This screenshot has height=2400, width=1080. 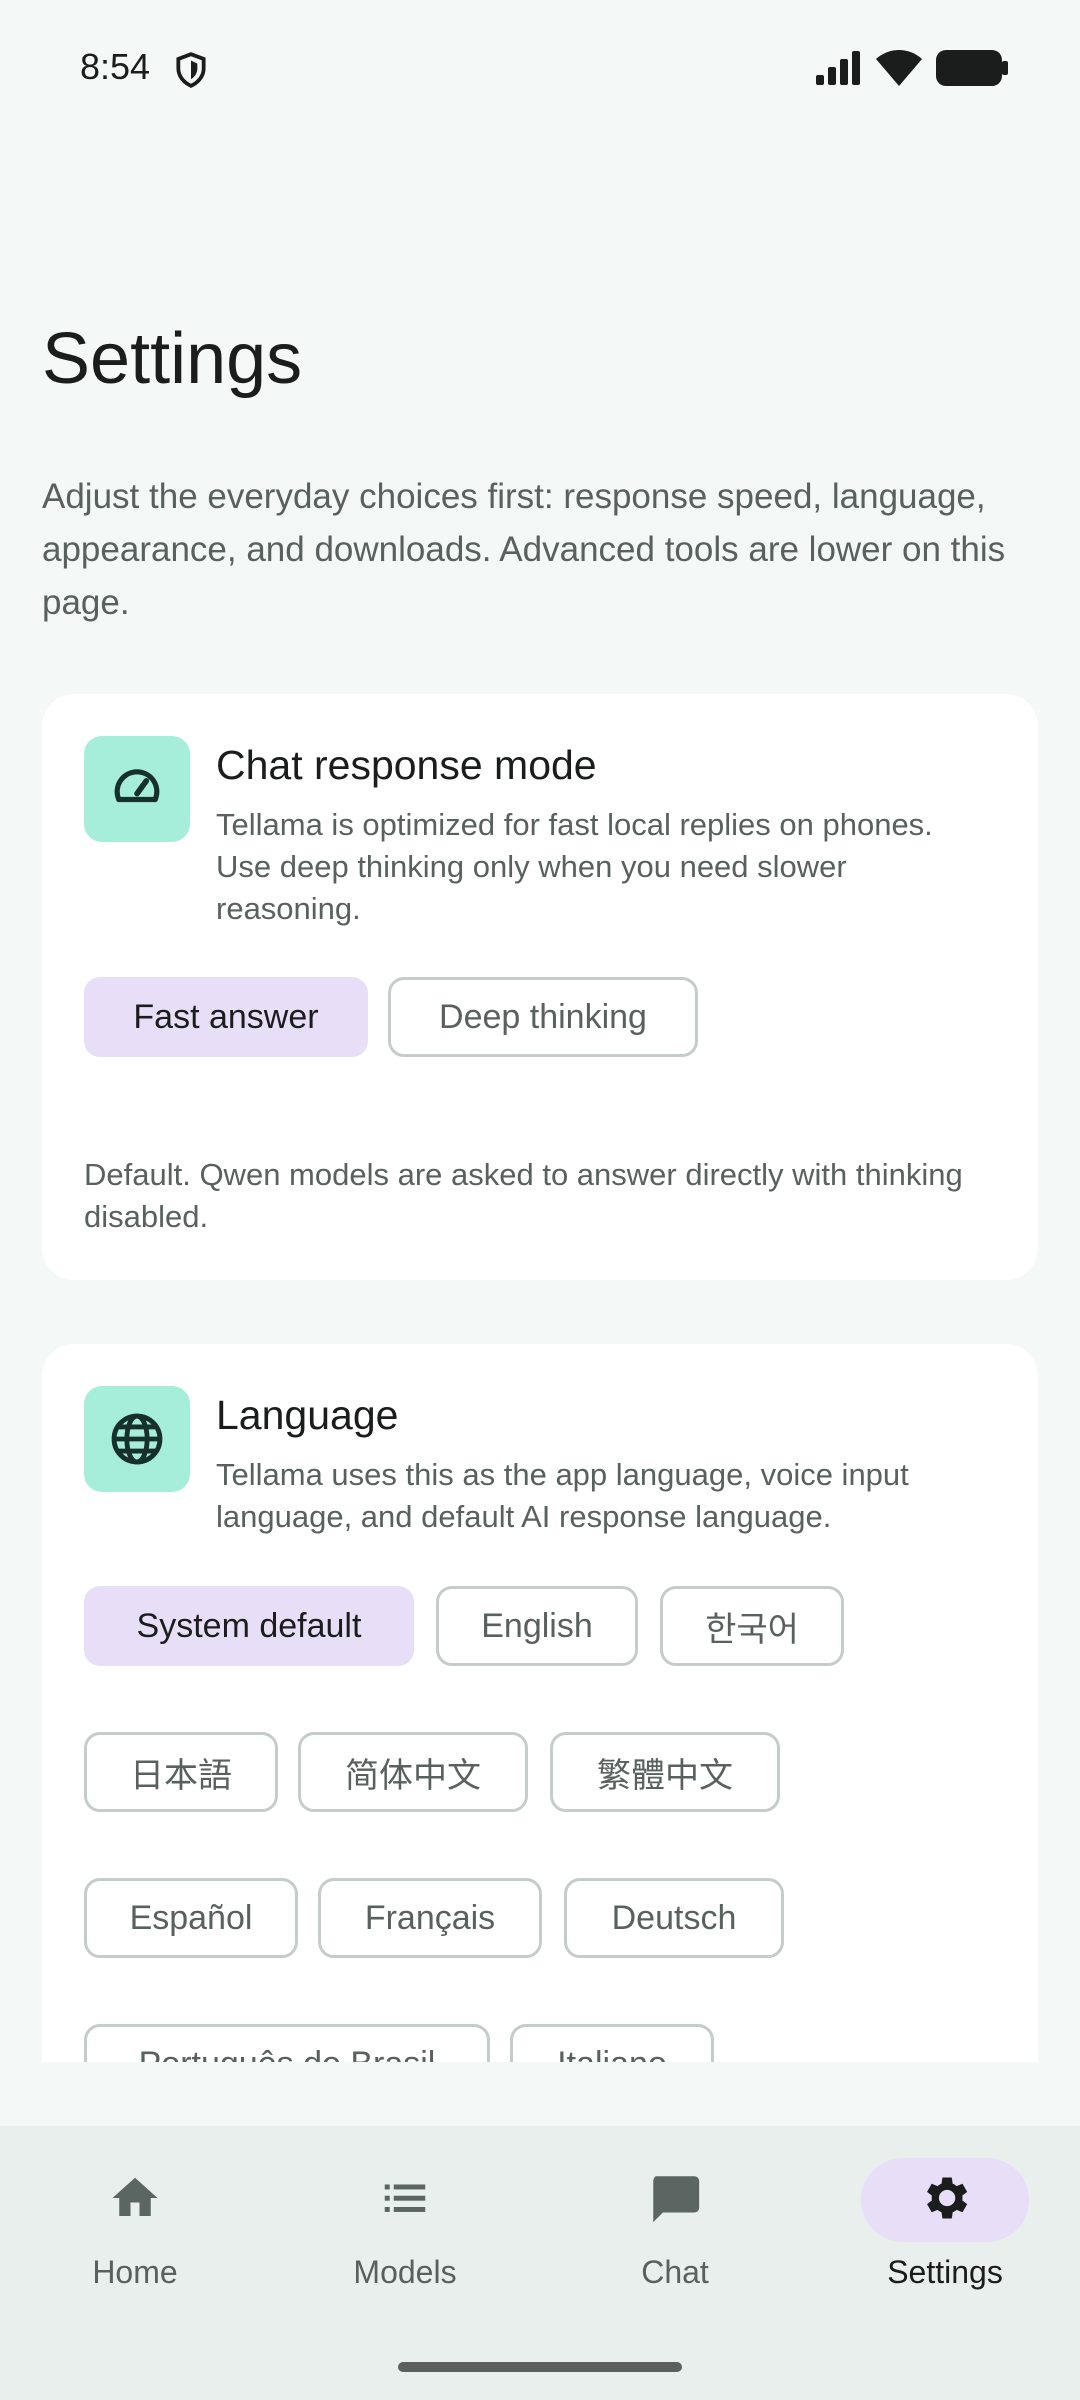 I want to click on nav-home: Home, so click(x=135, y=2226).